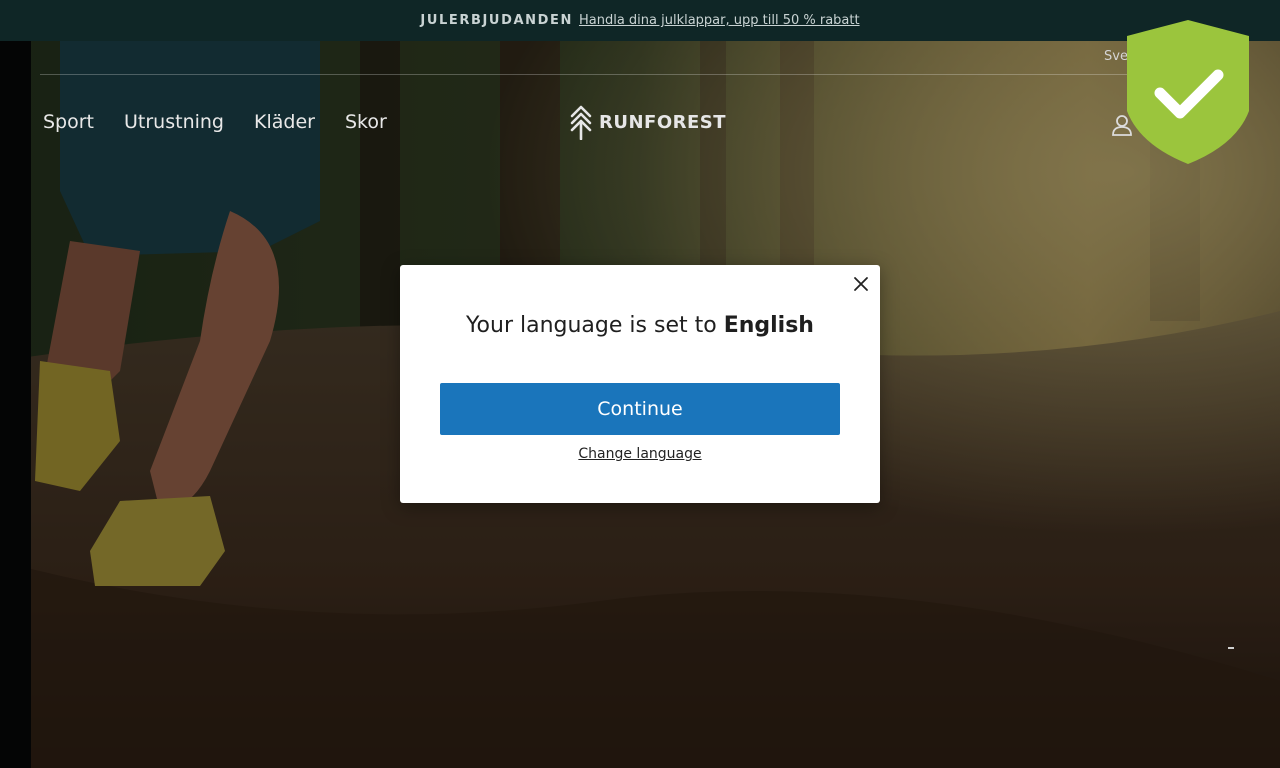 The width and height of the screenshot is (1280, 768). I want to click on site-logo: RUNFOREST, so click(647, 122).